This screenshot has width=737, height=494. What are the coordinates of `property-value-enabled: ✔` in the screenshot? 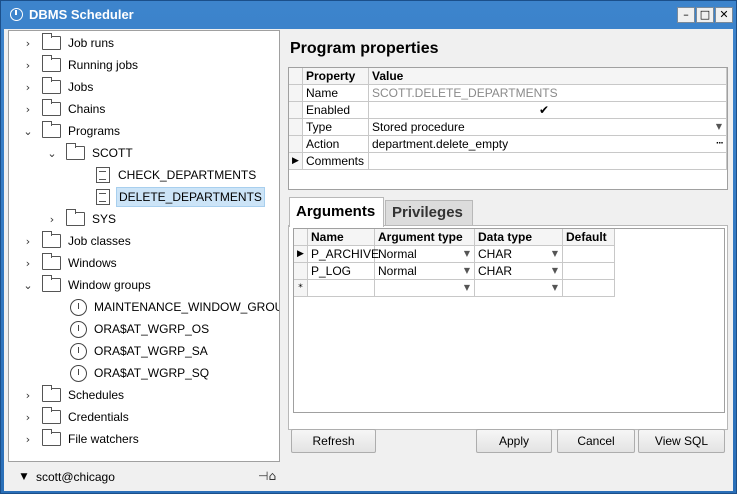 It's located at (548, 110).